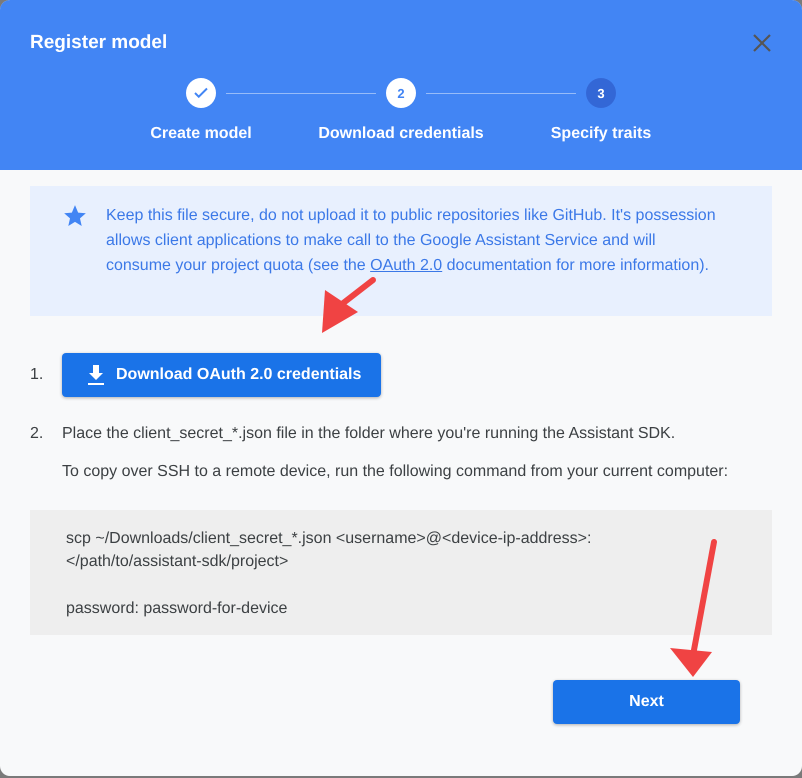 The height and width of the screenshot is (778, 802). What do you see at coordinates (201, 134) in the screenshot?
I see `step-label: Create model` at bounding box center [201, 134].